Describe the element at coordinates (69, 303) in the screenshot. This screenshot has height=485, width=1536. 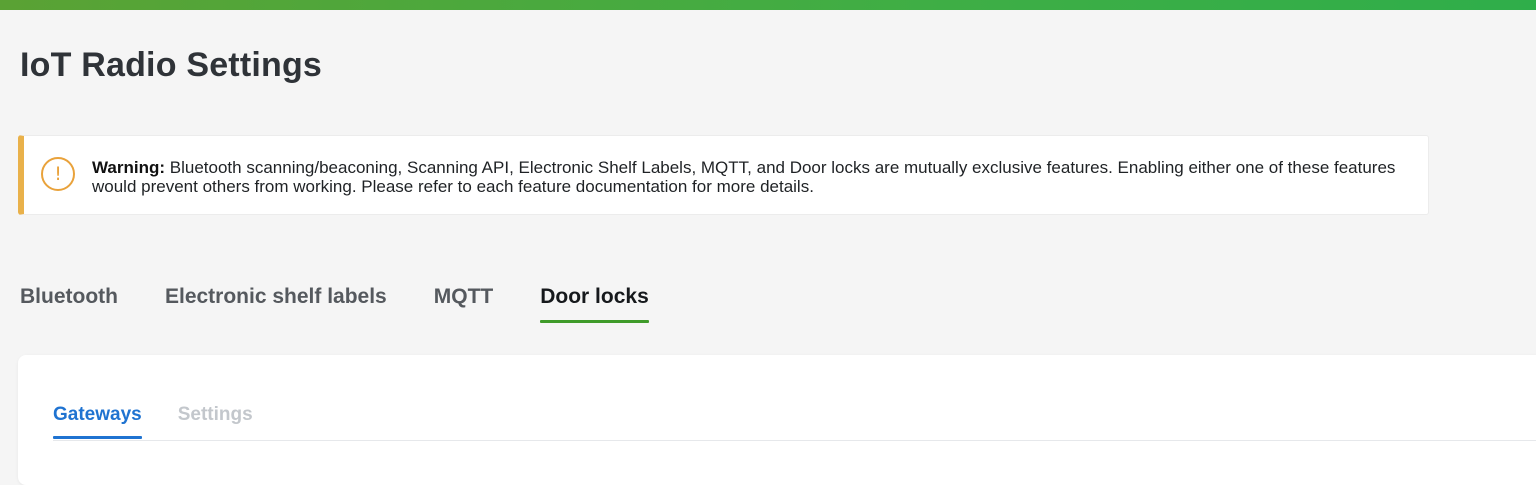
I see `tab-bluetooth: Bluetooth` at that location.